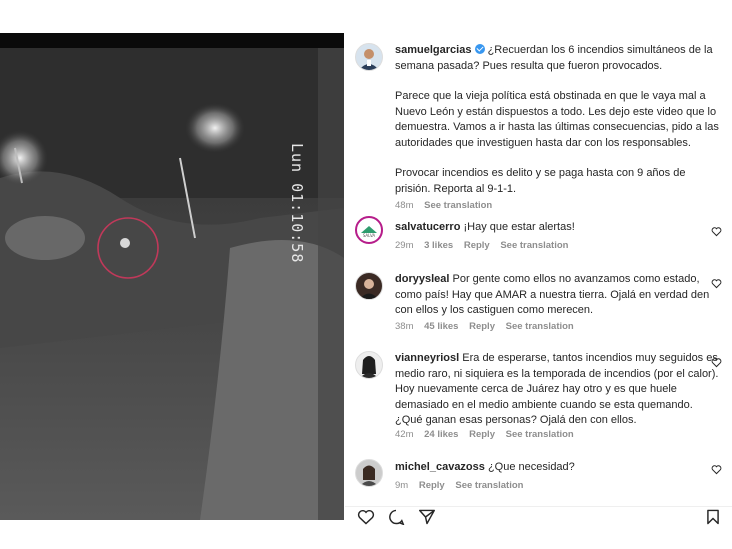  What do you see at coordinates (531, 467) in the screenshot?
I see `comment-body: ¿Que necesidad?` at bounding box center [531, 467].